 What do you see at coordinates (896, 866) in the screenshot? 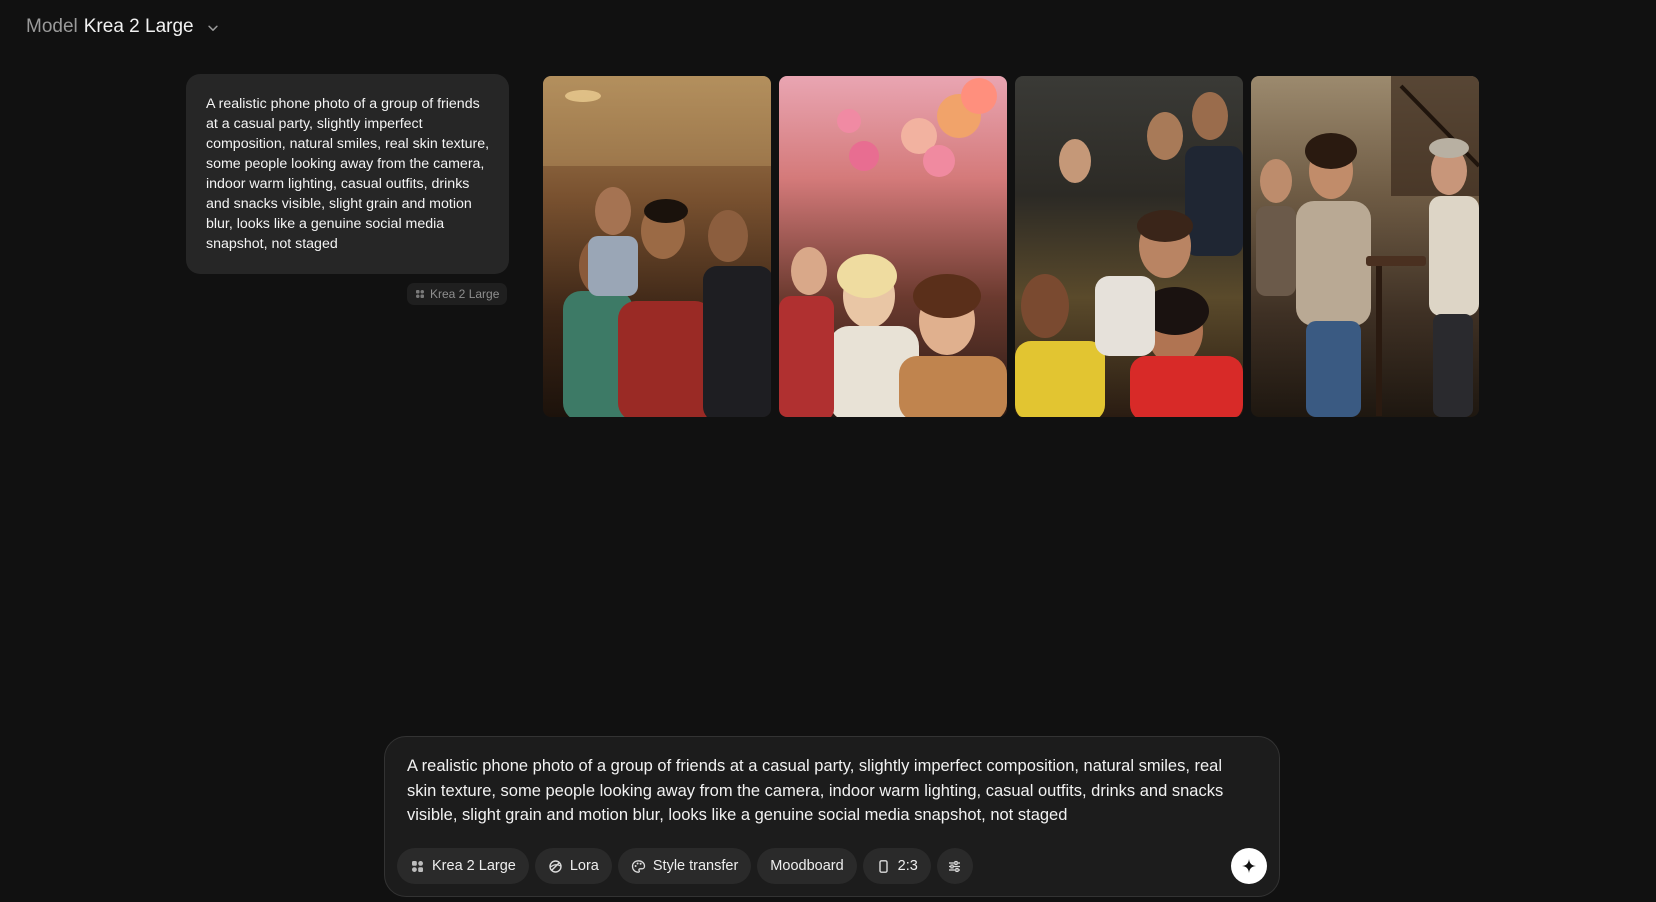
I see `aspect-ratio-button: 2:3` at bounding box center [896, 866].